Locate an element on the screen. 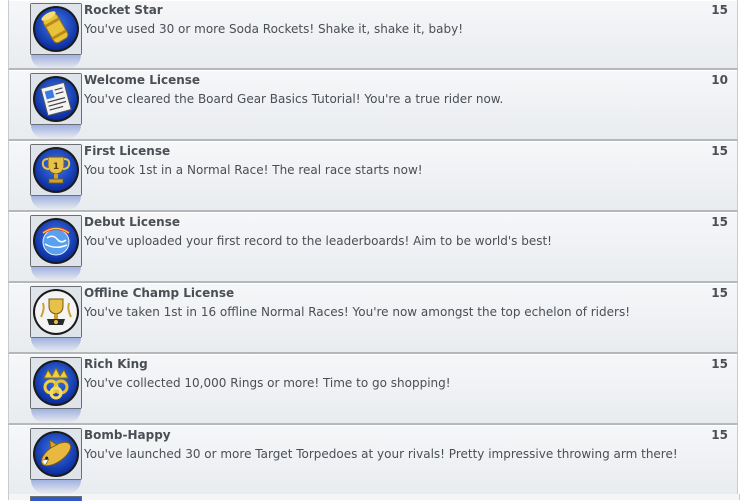 The width and height of the screenshot is (747, 501). license-document-icon is located at coordinates (56, 99).